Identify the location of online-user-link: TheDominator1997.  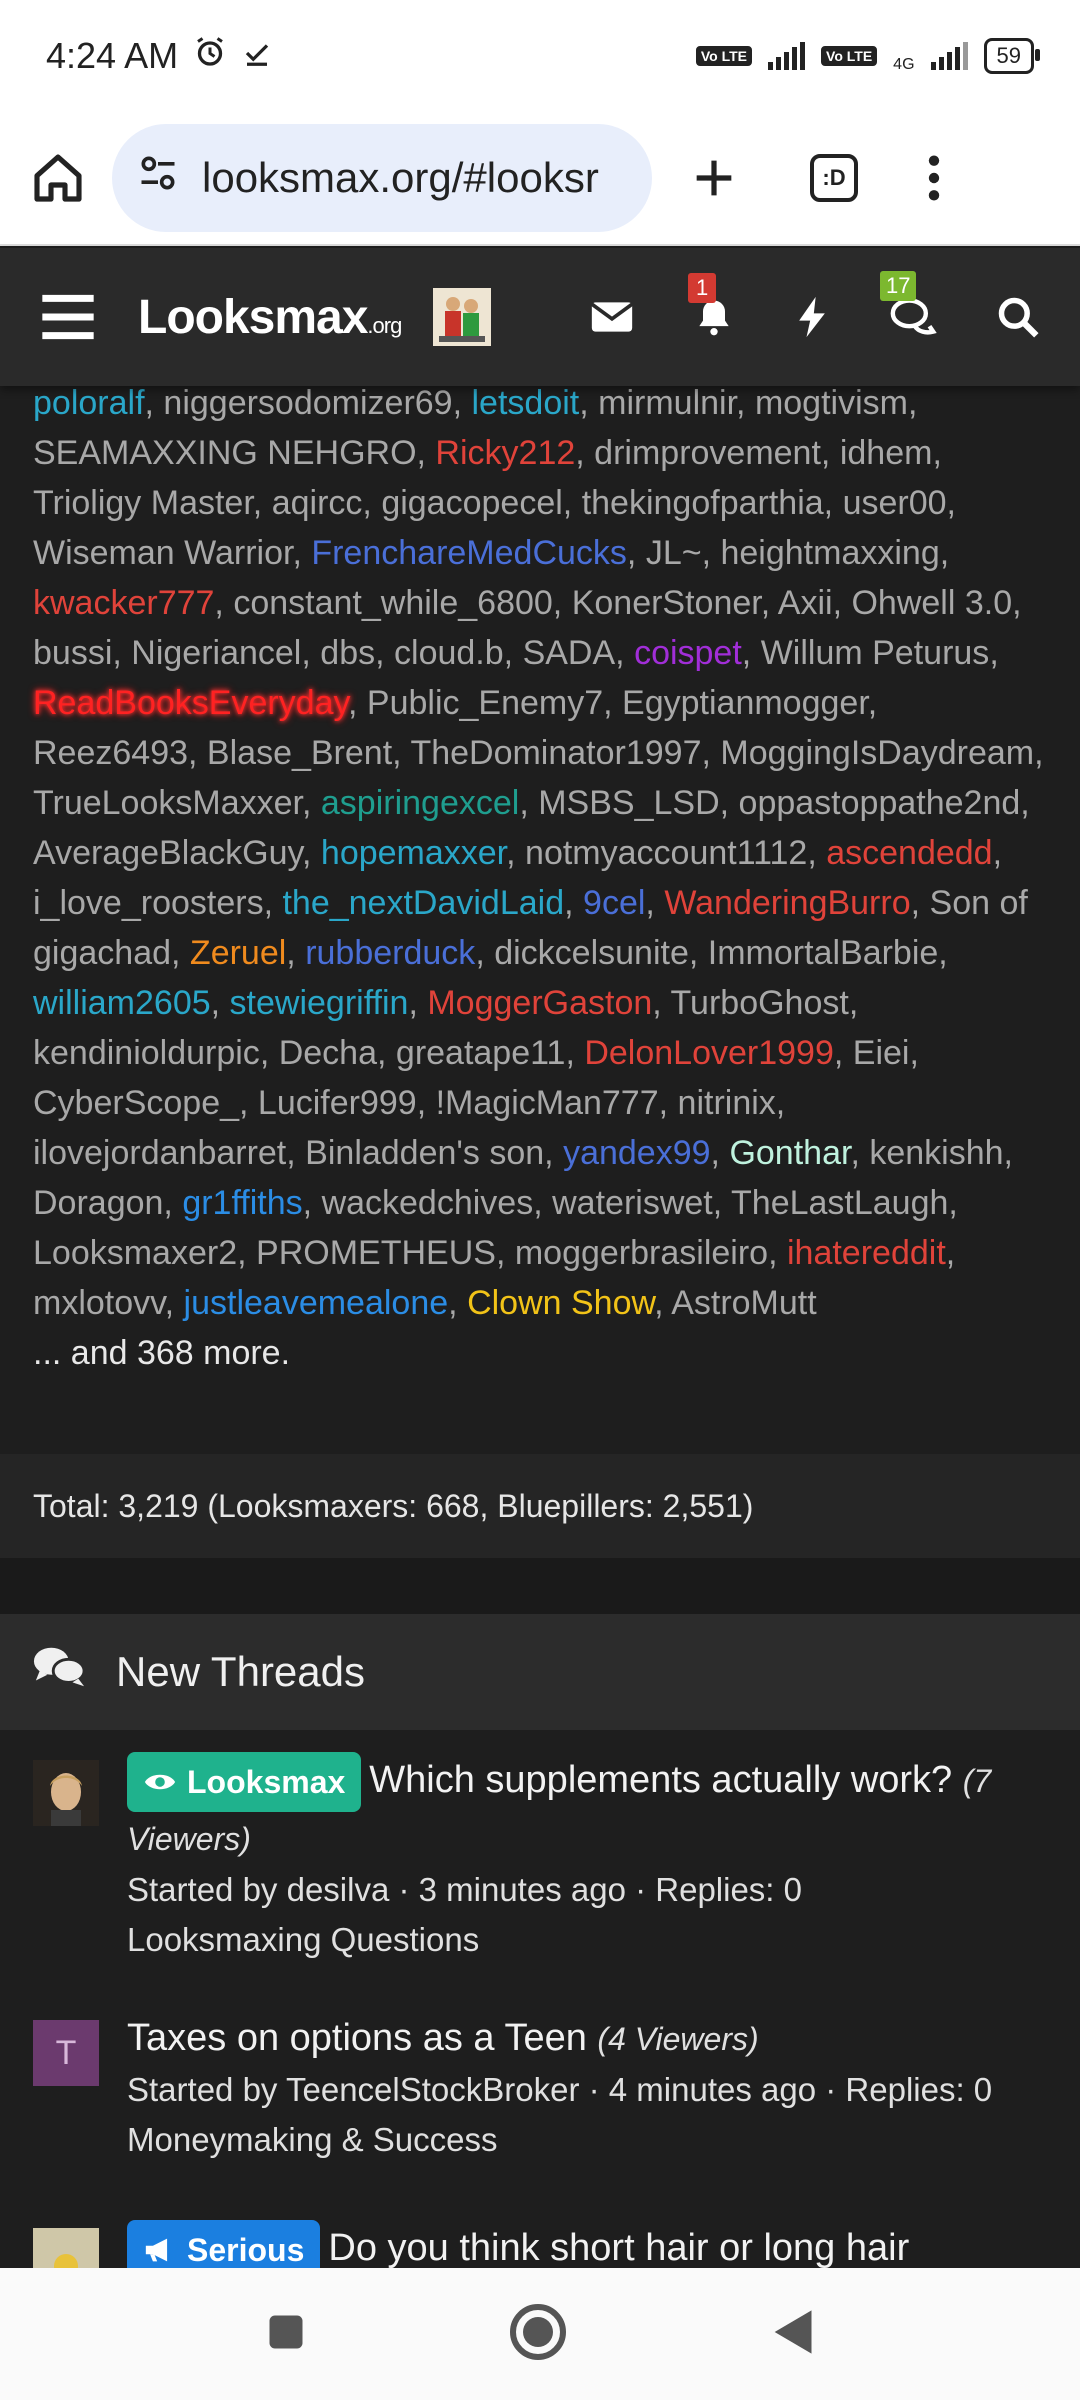
(555, 753).